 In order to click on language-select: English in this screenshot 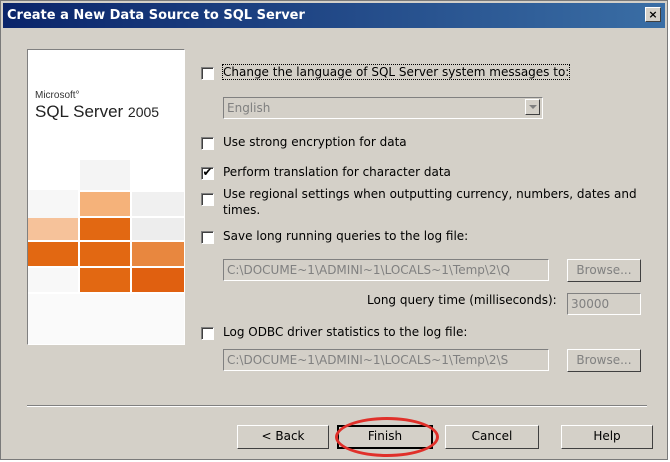, I will do `click(383, 108)`.